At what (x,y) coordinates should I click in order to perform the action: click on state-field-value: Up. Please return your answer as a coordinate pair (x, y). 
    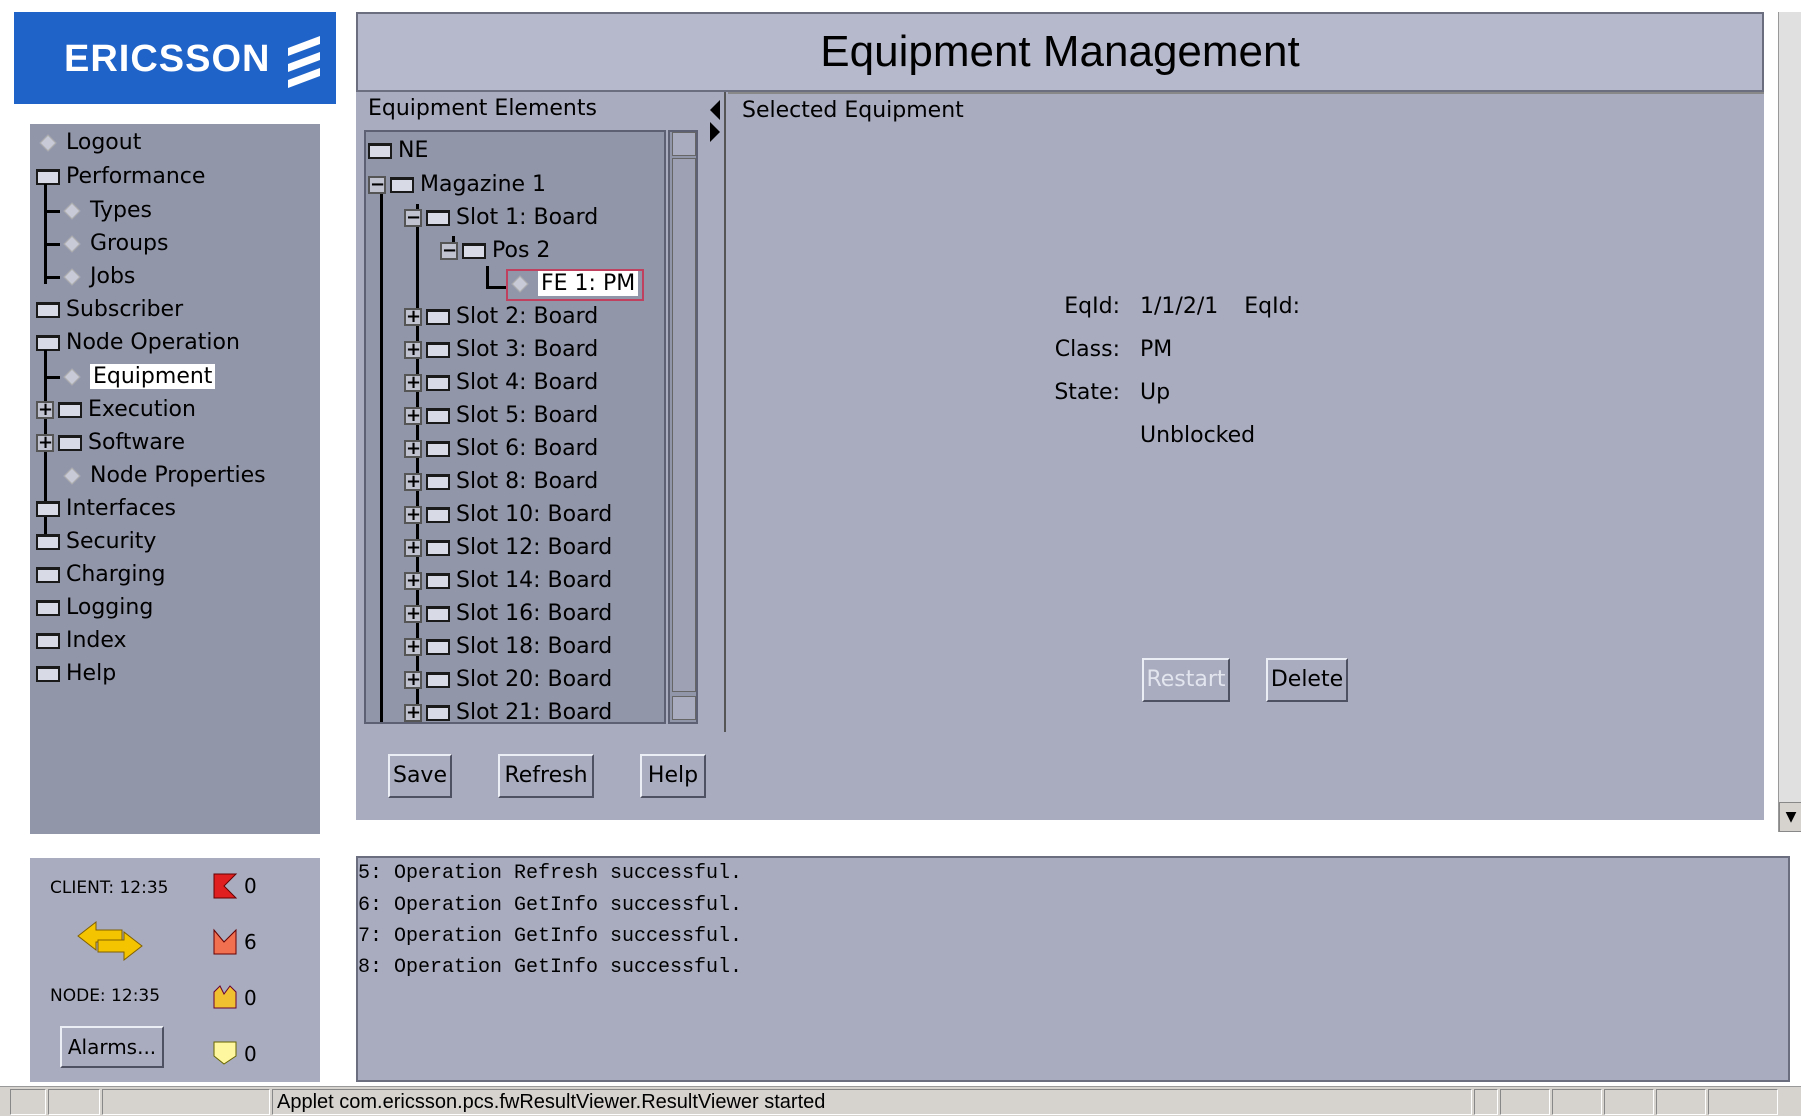
    Looking at the image, I should click on (1155, 392).